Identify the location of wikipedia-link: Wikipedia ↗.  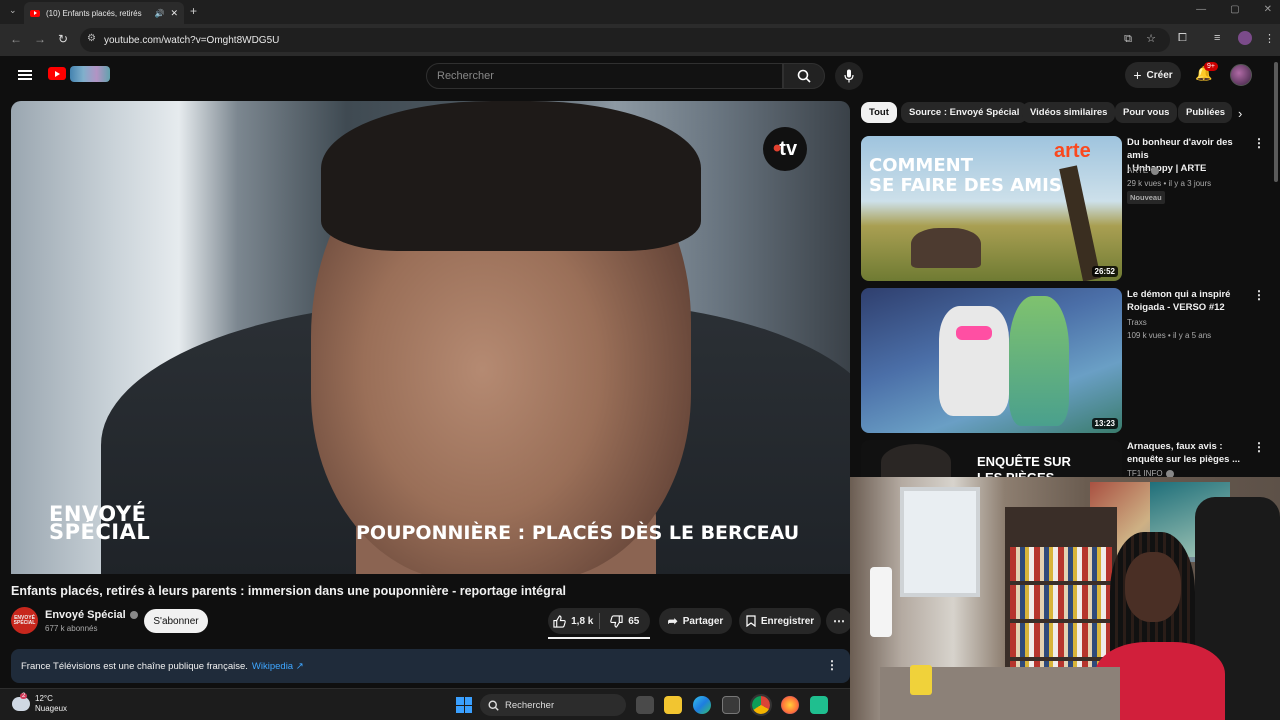
(278, 666).